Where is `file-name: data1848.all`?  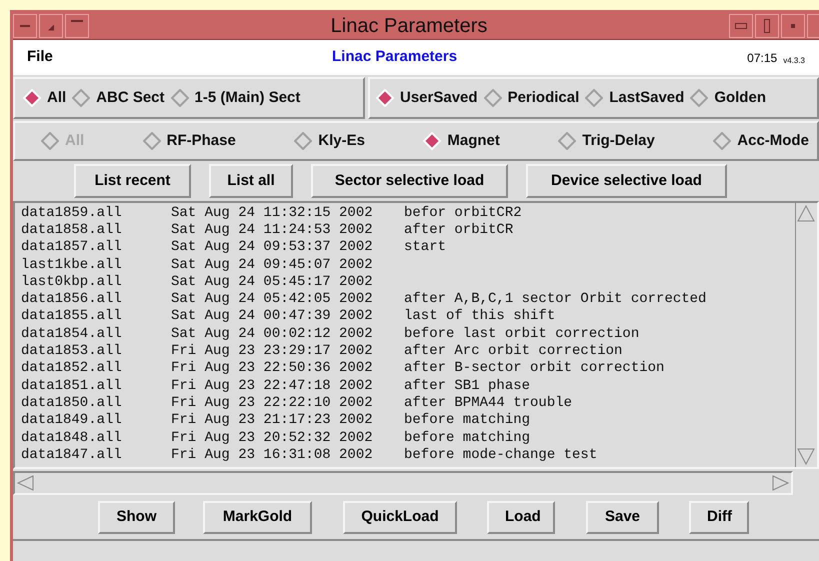 file-name: data1848.all is located at coordinates (72, 437).